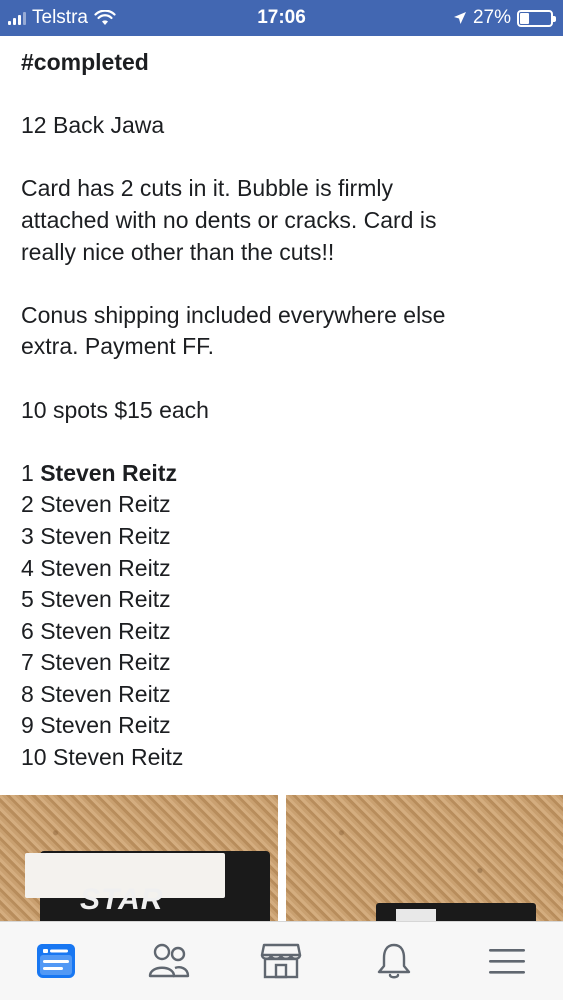 This screenshot has width=563, height=1000. I want to click on nav-news-feed, so click(56, 961).